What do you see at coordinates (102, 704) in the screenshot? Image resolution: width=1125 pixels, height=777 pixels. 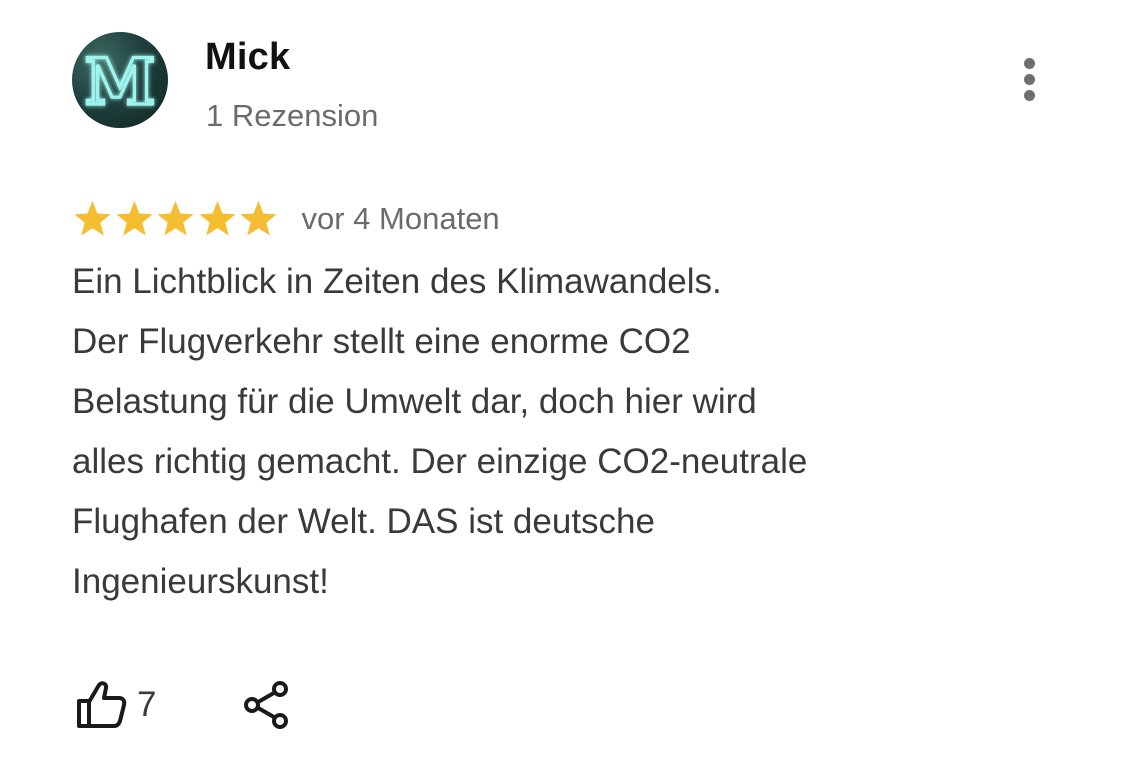 I see `thumbs-up-icon` at bounding box center [102, 704].